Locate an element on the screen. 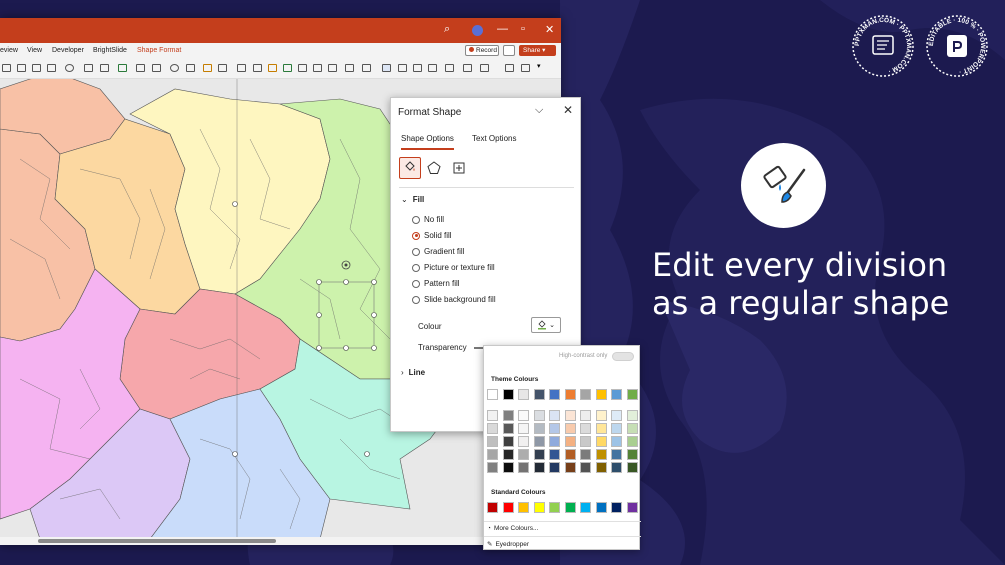 Image resolution: width=1005 pixels, height=565 pixels. tab-shape-options: Shape Options is located at coordinates (427, 142).